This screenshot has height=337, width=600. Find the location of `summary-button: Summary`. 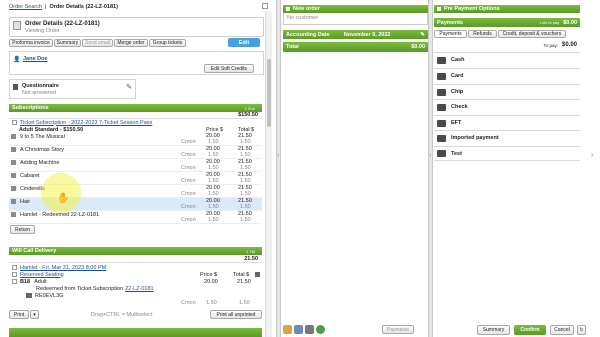

summary-button: Summary is located at coordinates (493, 330).